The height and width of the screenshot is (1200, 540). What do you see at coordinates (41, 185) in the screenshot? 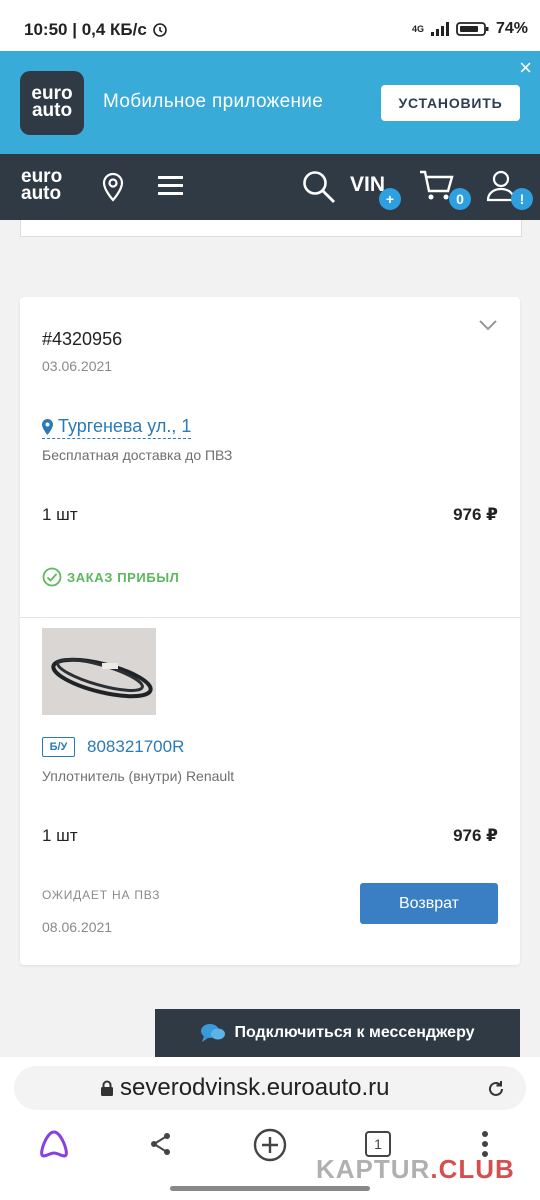
I see `site-logo: euro auto` at bounding box center [41, 185].